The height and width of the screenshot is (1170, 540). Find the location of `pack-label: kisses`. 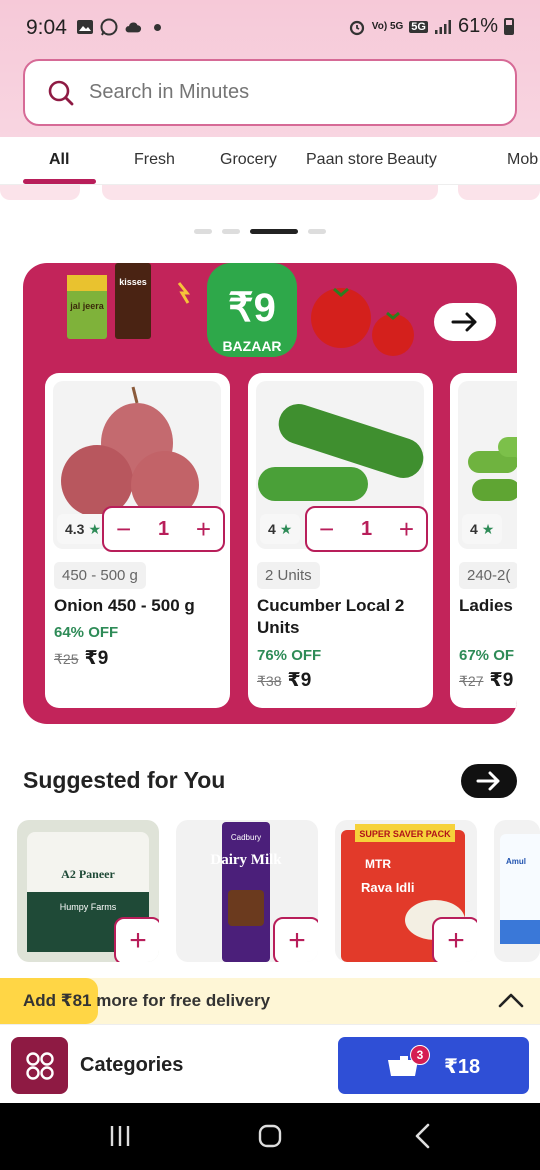

pack-label: kisses is located at coordinates (133, 282).